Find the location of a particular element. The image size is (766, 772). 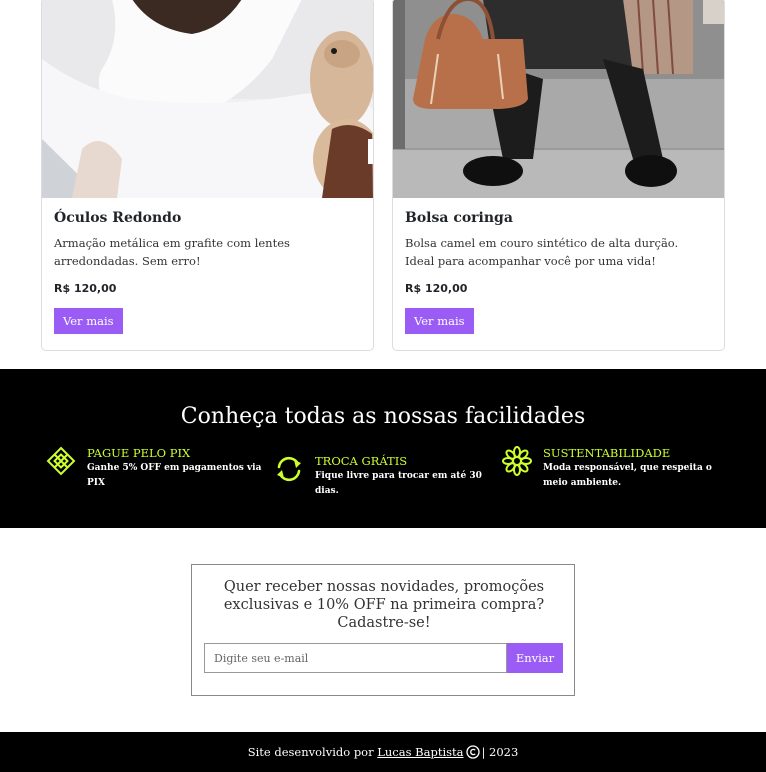

facility-heading: TROCA GRÁTIS is located at coordinates (361, 461).